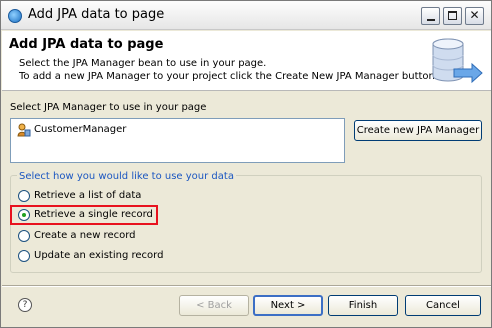  What do you see at coordinates (246, 286) in the screenshot?
I see `footer-separator` at bounding box center [246, 286].